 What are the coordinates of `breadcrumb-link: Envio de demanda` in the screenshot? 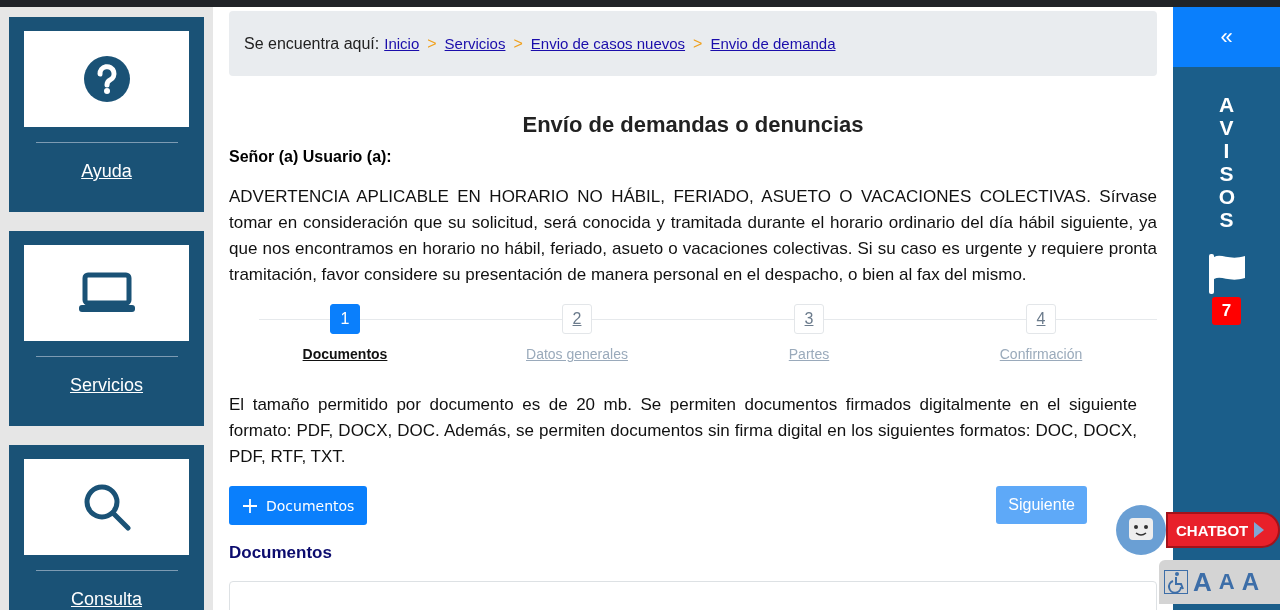 It's located at (773, 43).